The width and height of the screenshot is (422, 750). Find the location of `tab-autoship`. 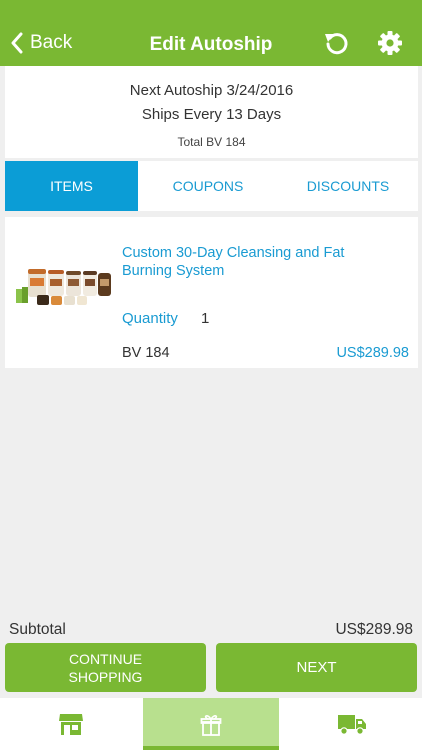

tab-autoship is located at coordinates (211, 724).